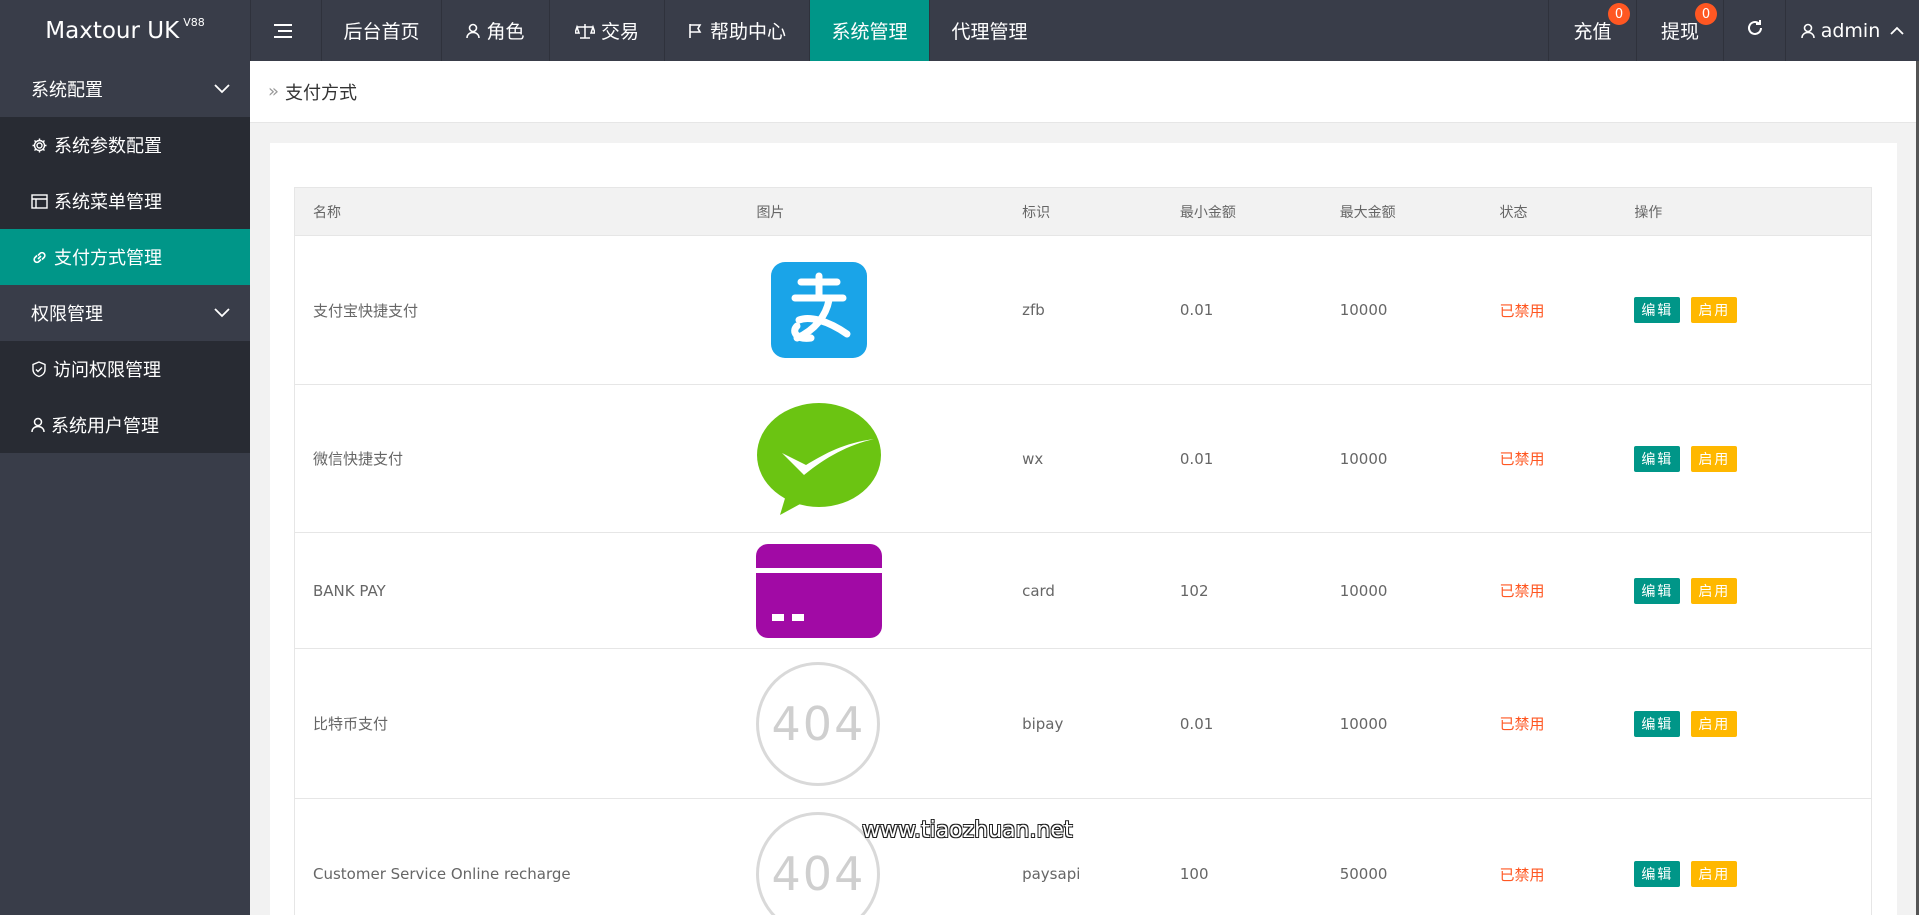 The image size is (1919, 915). I want to click on recharge-badge: 0, so click(1619, 14).